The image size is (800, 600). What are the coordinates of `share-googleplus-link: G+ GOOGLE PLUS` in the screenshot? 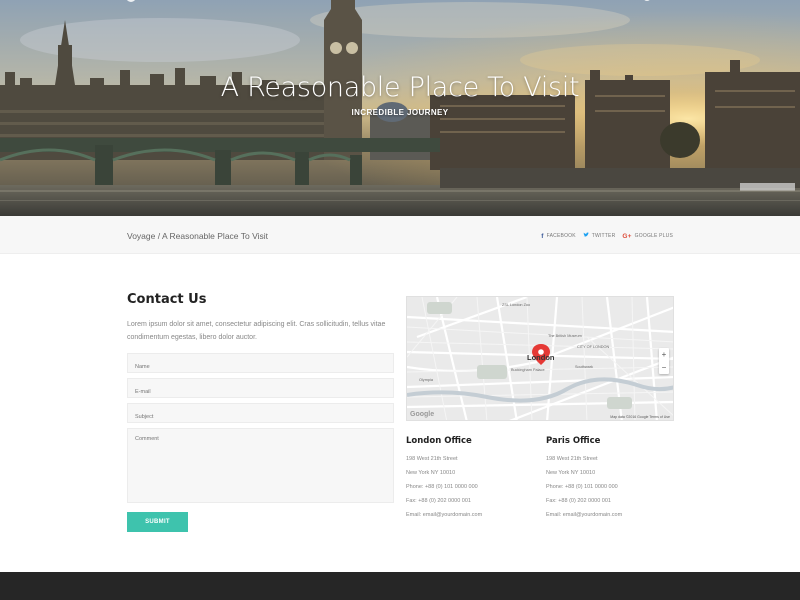 It's located at (647, 236).